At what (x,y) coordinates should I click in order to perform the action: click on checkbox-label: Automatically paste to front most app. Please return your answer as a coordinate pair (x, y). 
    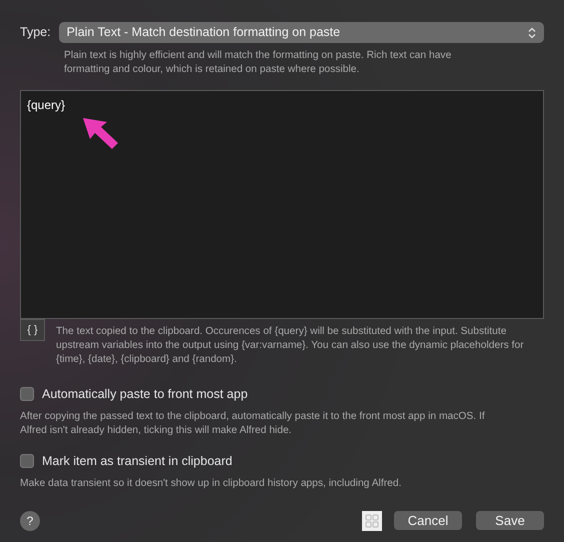
    Looking at the image, I should click on (145, 394).